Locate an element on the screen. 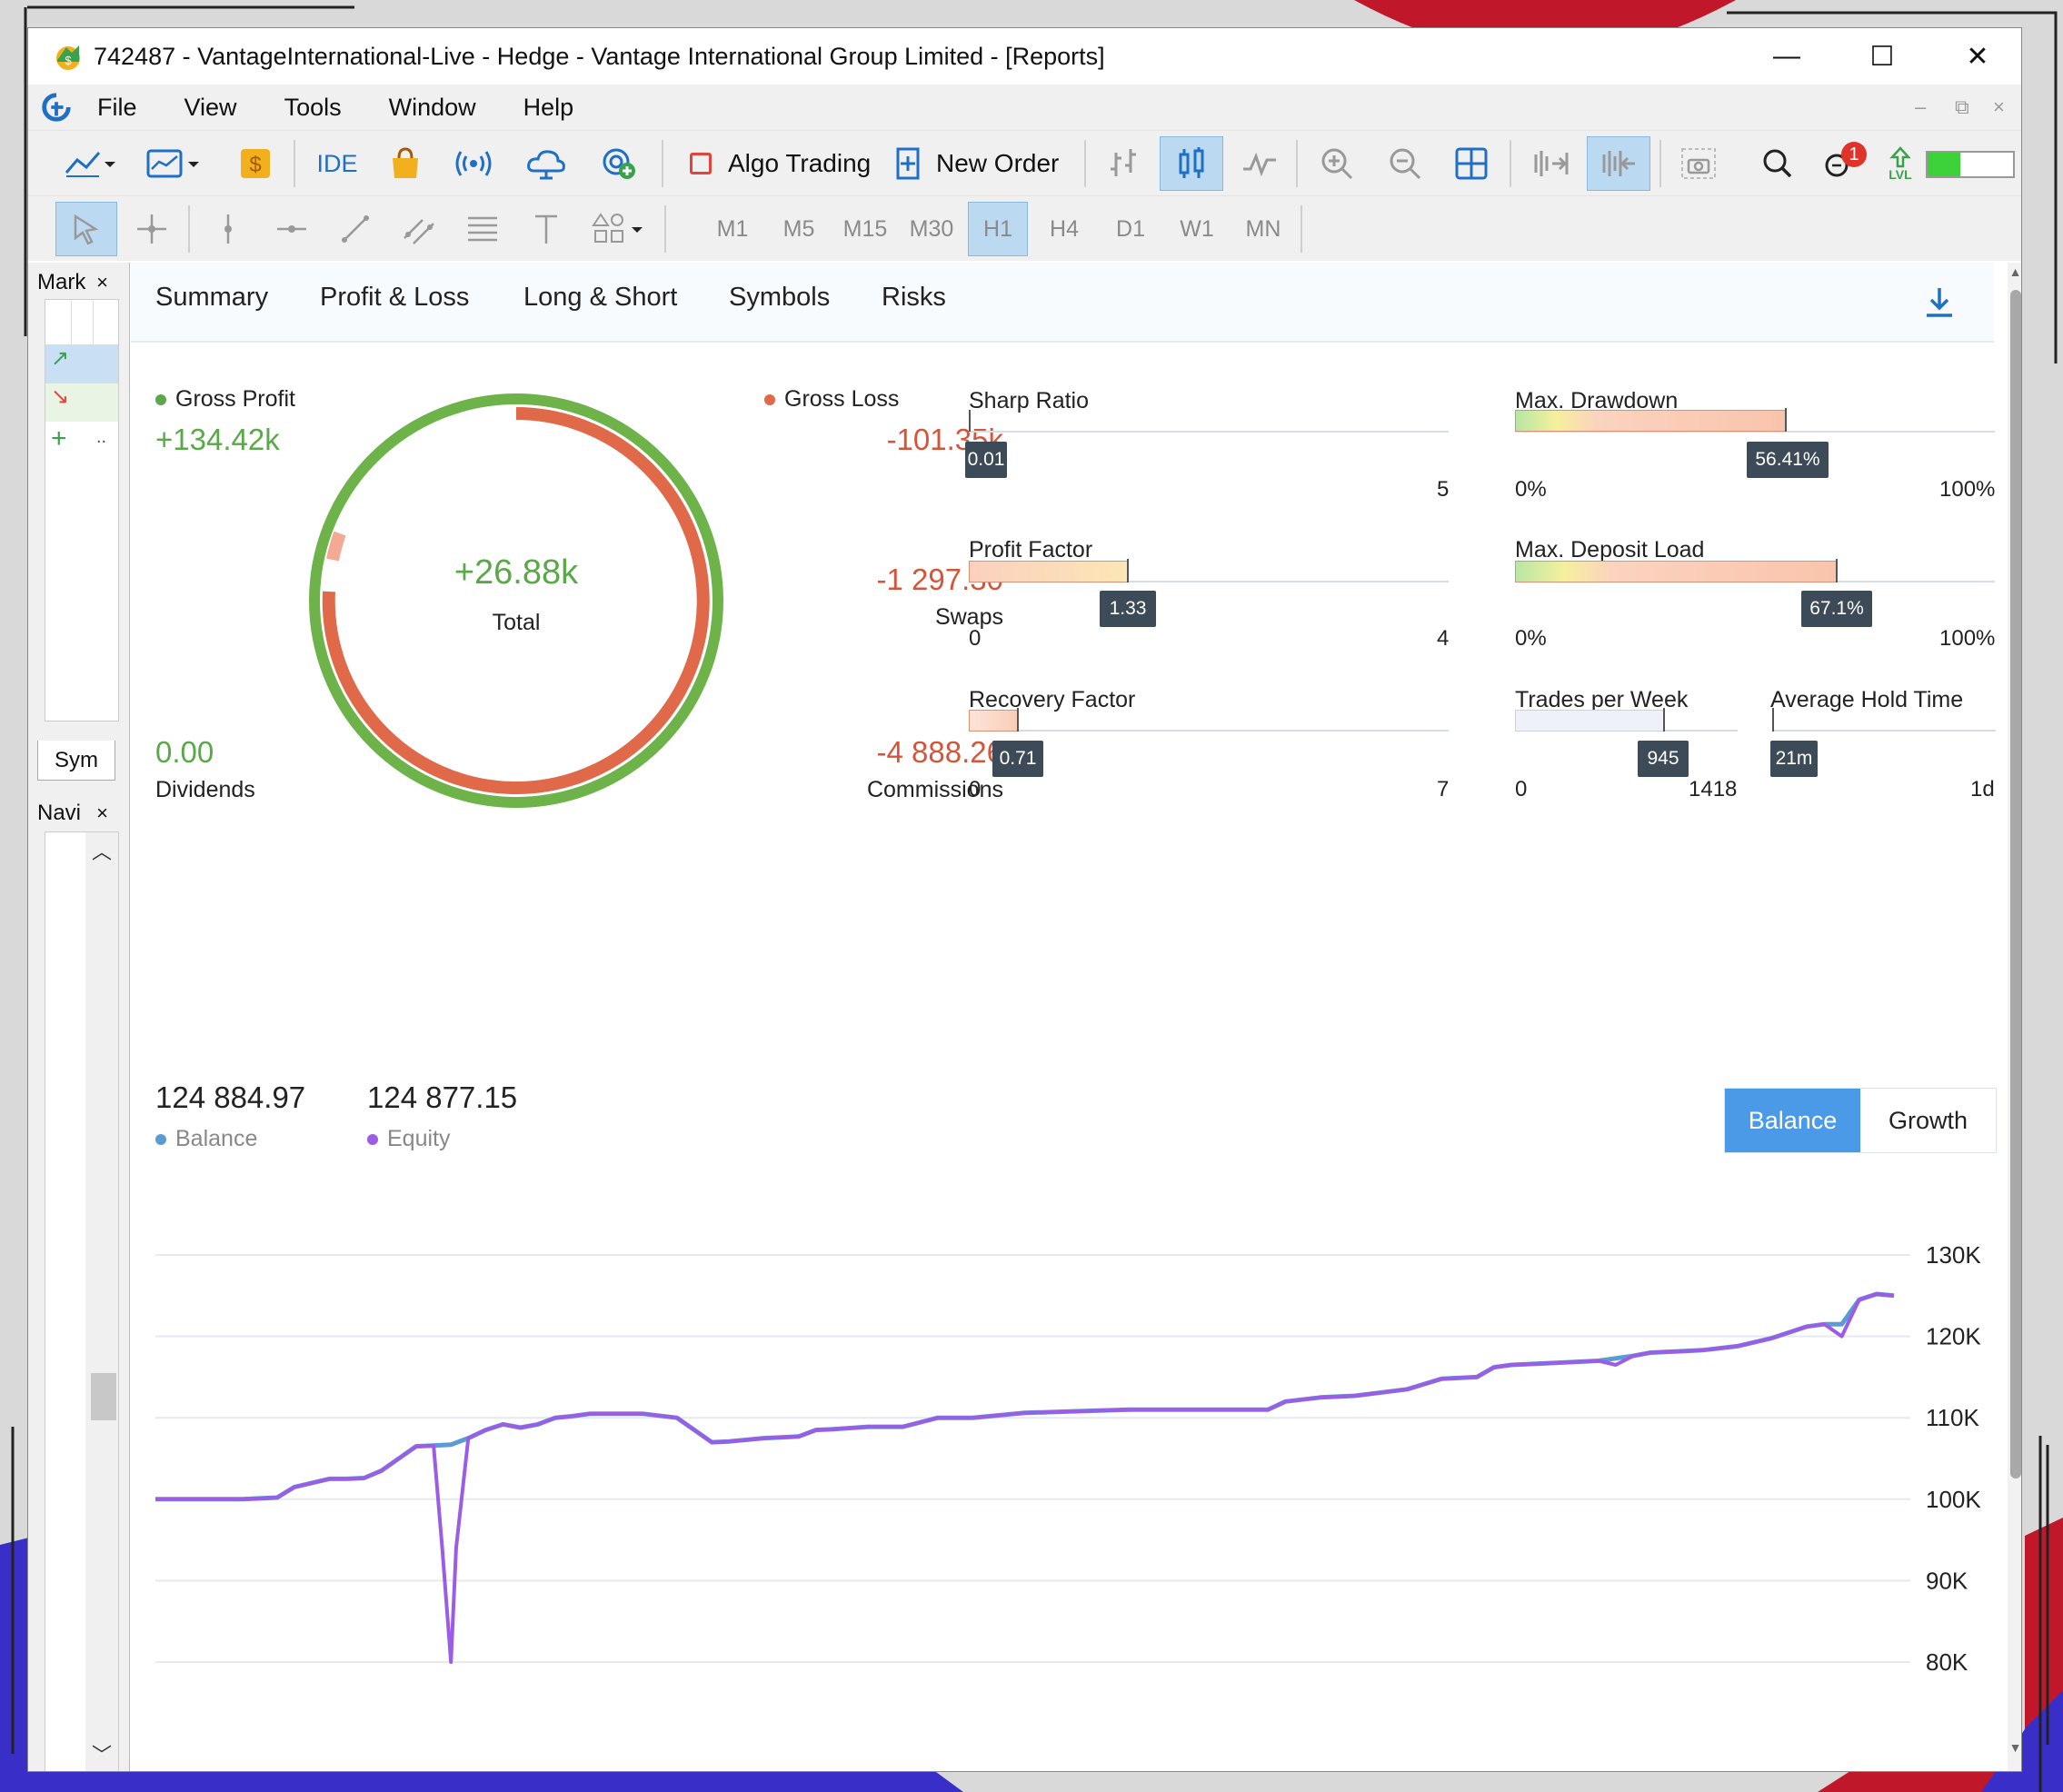 The height and width of the screenshot is (1792, 2063). symbols-tab: Sym is located at coordinates (76, 761).